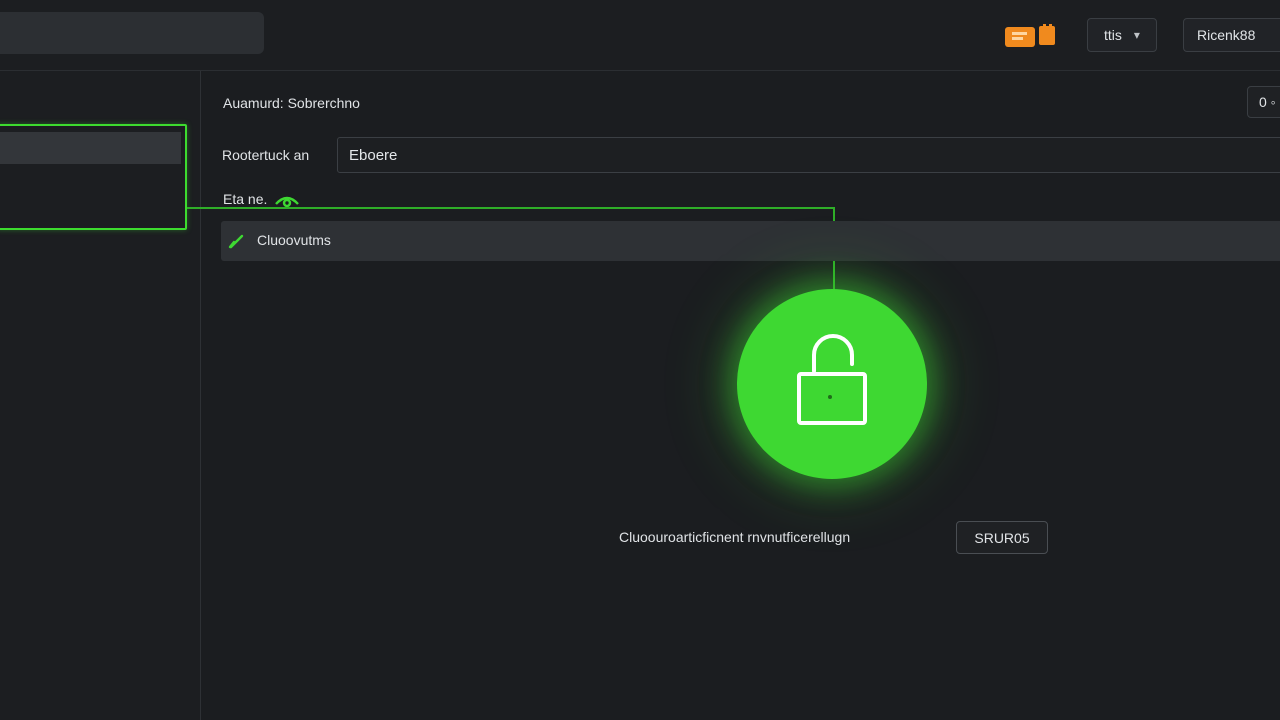 The width and height of the screenshot is (1280, 720). I want to click on status-button: SRUR05, so click(1002, 537).